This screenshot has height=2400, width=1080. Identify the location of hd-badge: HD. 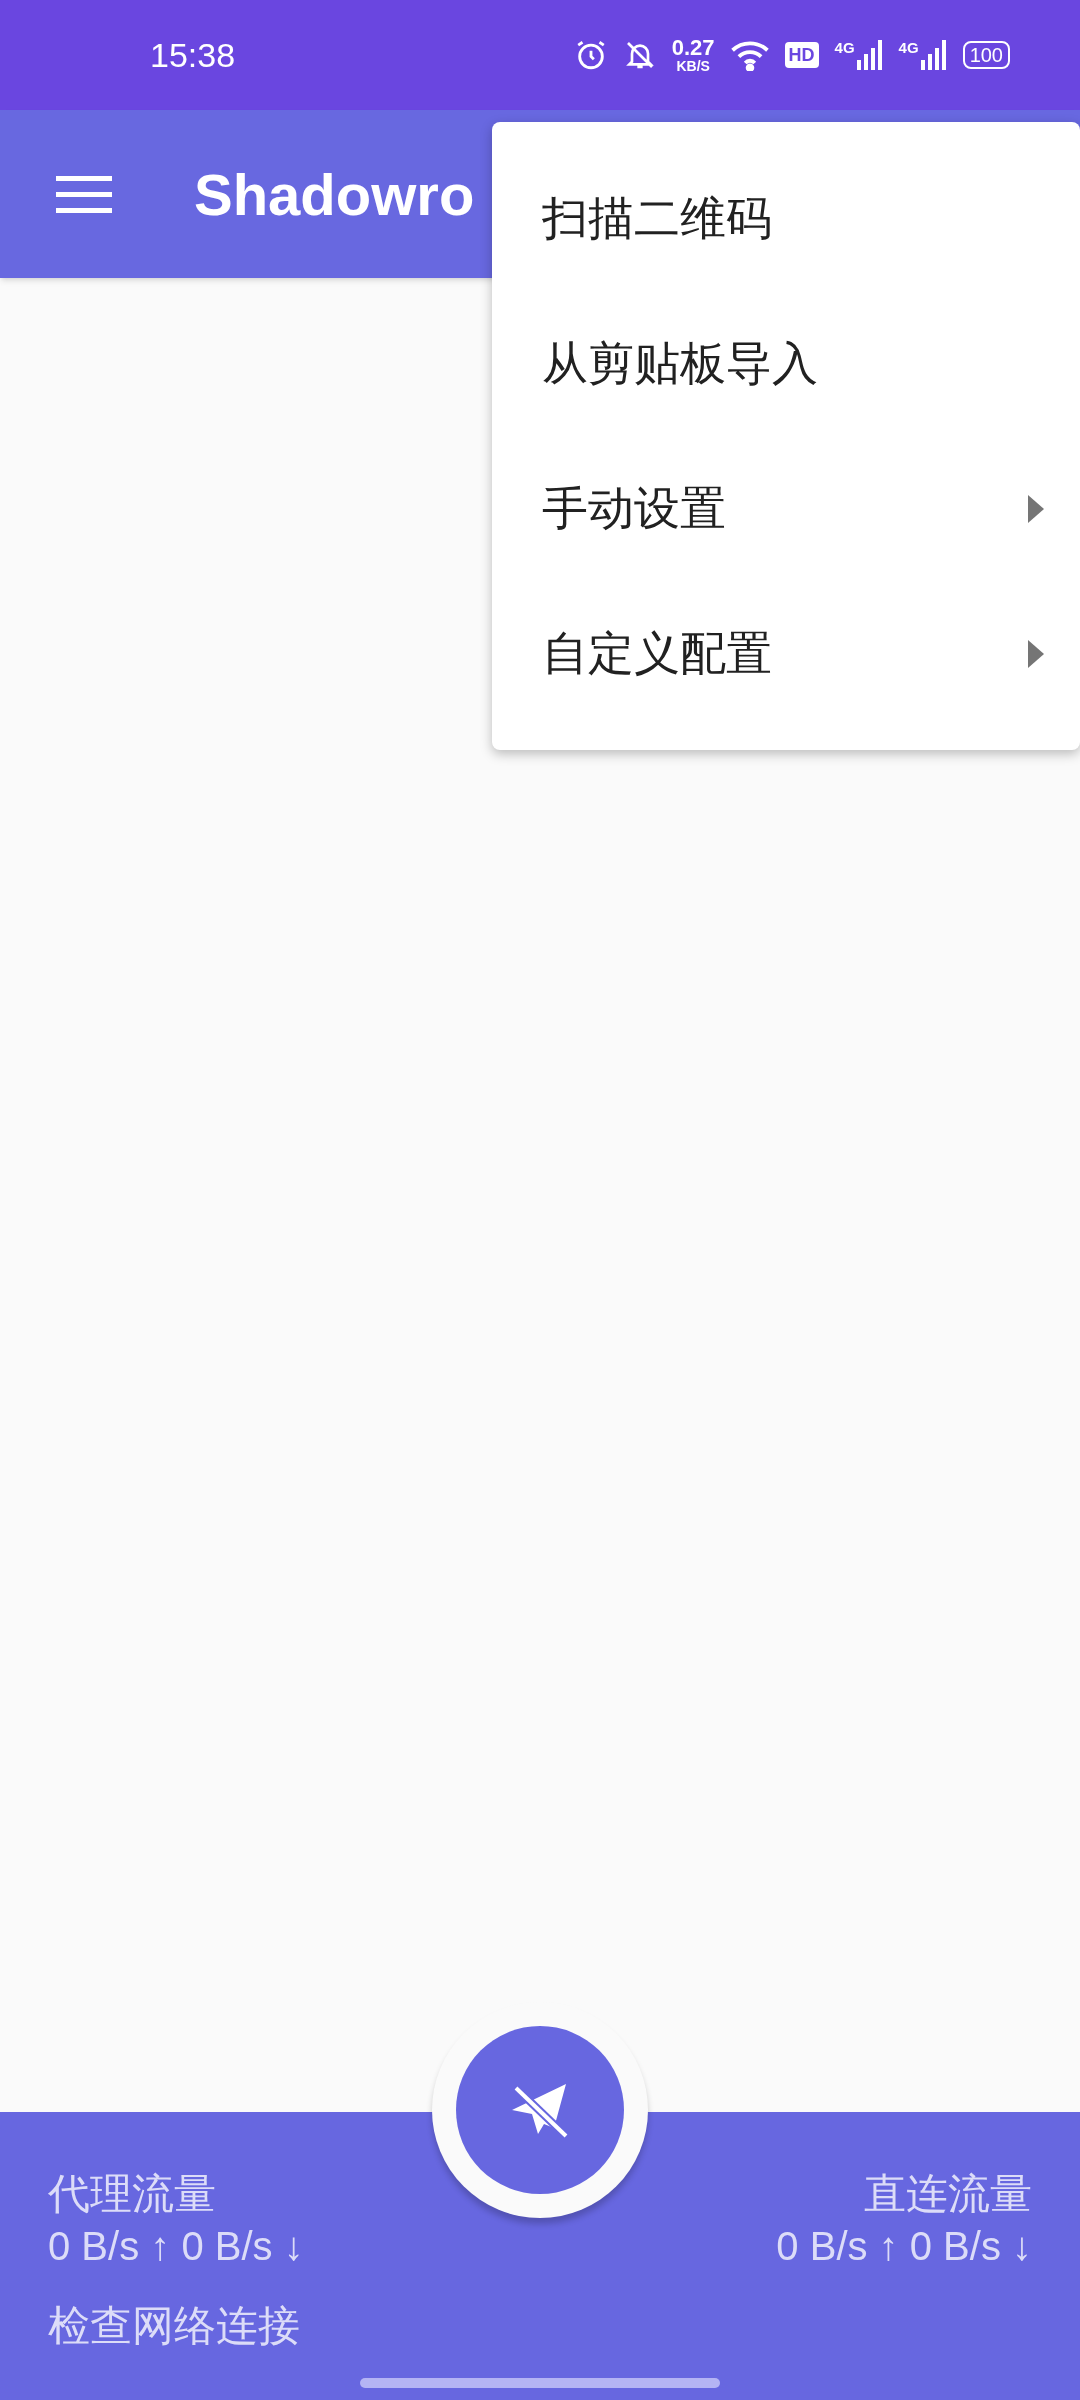
(801, 55).